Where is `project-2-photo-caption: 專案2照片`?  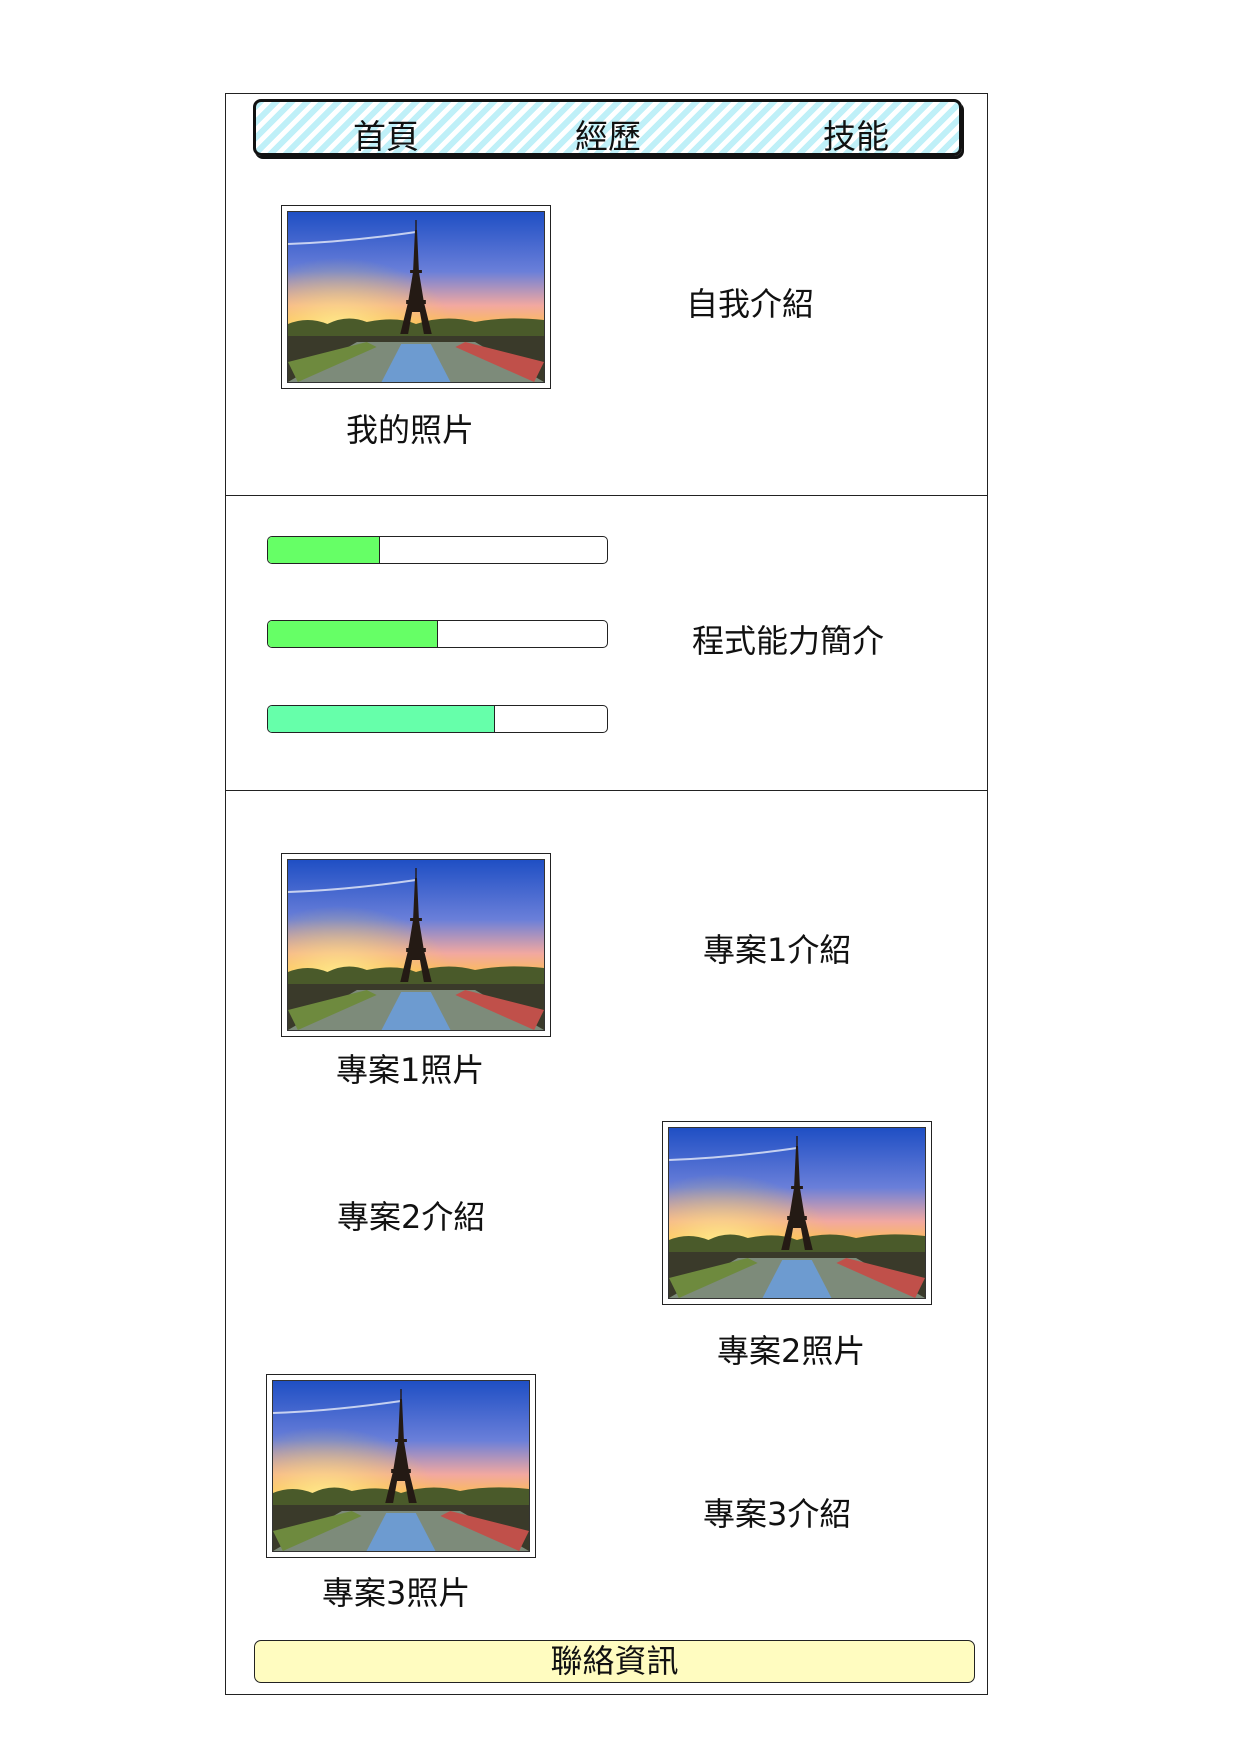
project-2-photo-caption: 專案2照片 is located at coordinates (791, 1351).